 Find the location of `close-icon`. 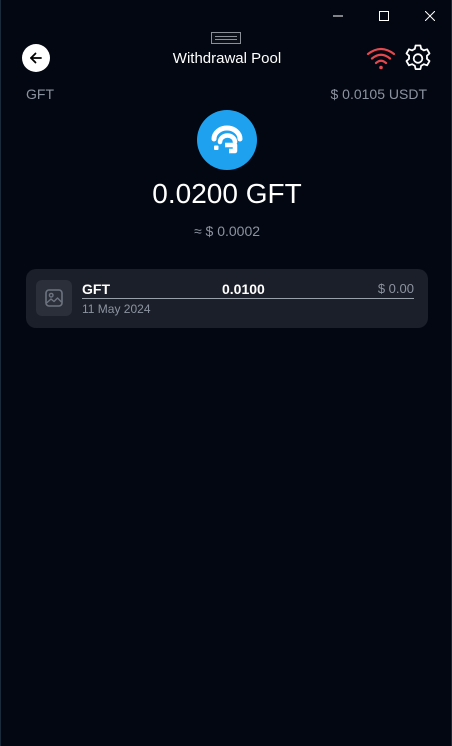

close-icon is located at coordinates (430, 16).